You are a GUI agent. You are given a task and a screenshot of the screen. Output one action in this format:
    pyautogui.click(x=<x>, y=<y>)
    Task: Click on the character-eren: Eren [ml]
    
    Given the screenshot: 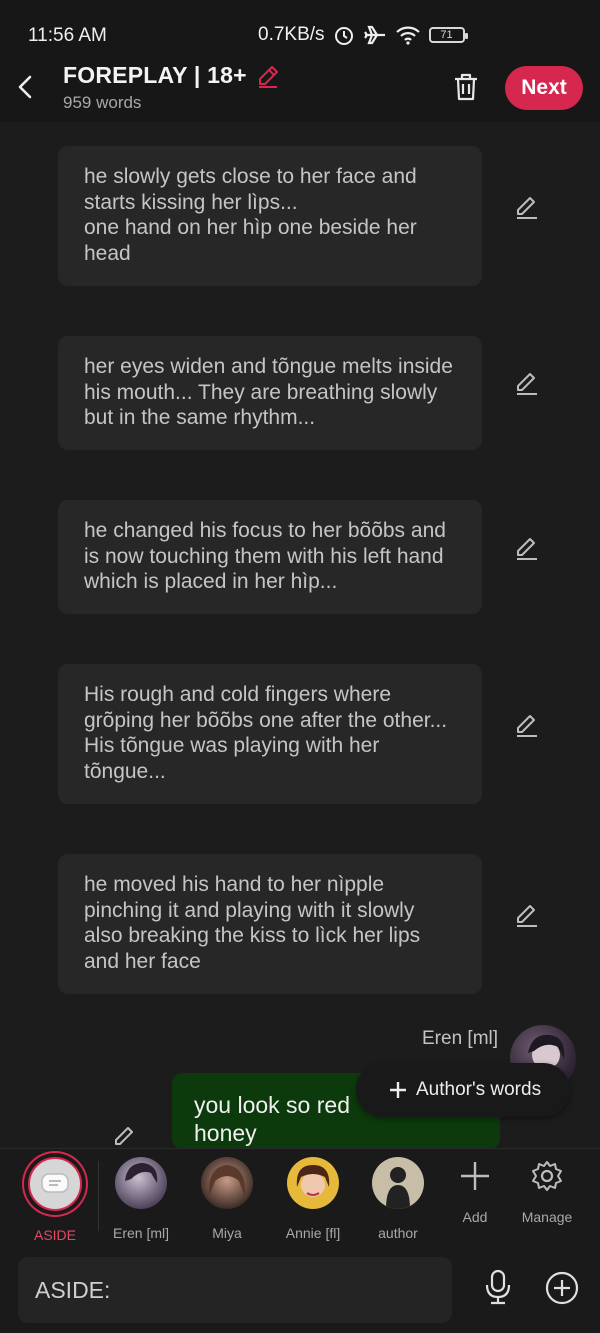 What is the action you would take?
    pyautogui.click(x=141, y=1199)
    